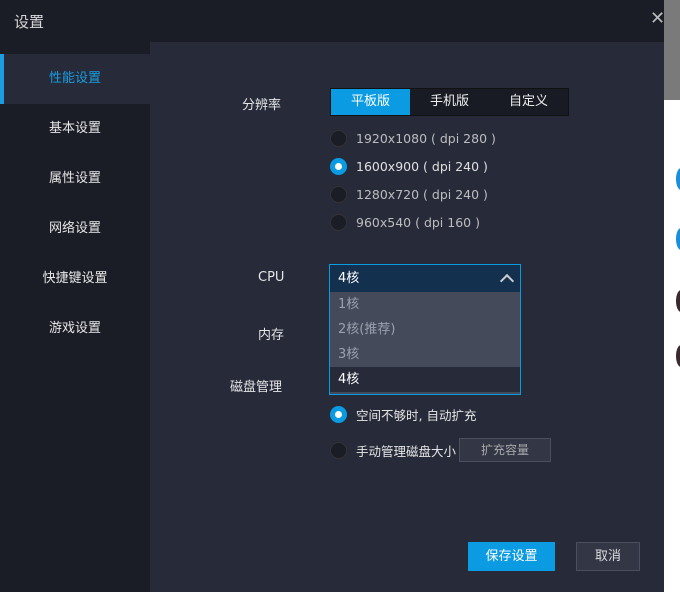  What do you see at coordinates (29, 22) in the screenshot?
I see `dialog-title: 设置` at bounding box center [29, 22].